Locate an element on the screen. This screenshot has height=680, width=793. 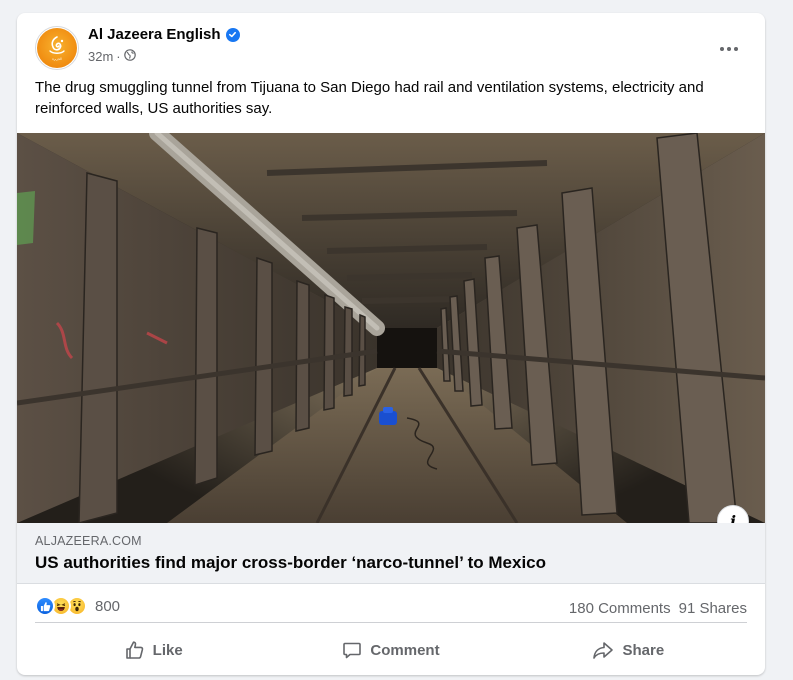
engagement-counts: 180 Comments 91 Shares is located at coordinates (658, 608).